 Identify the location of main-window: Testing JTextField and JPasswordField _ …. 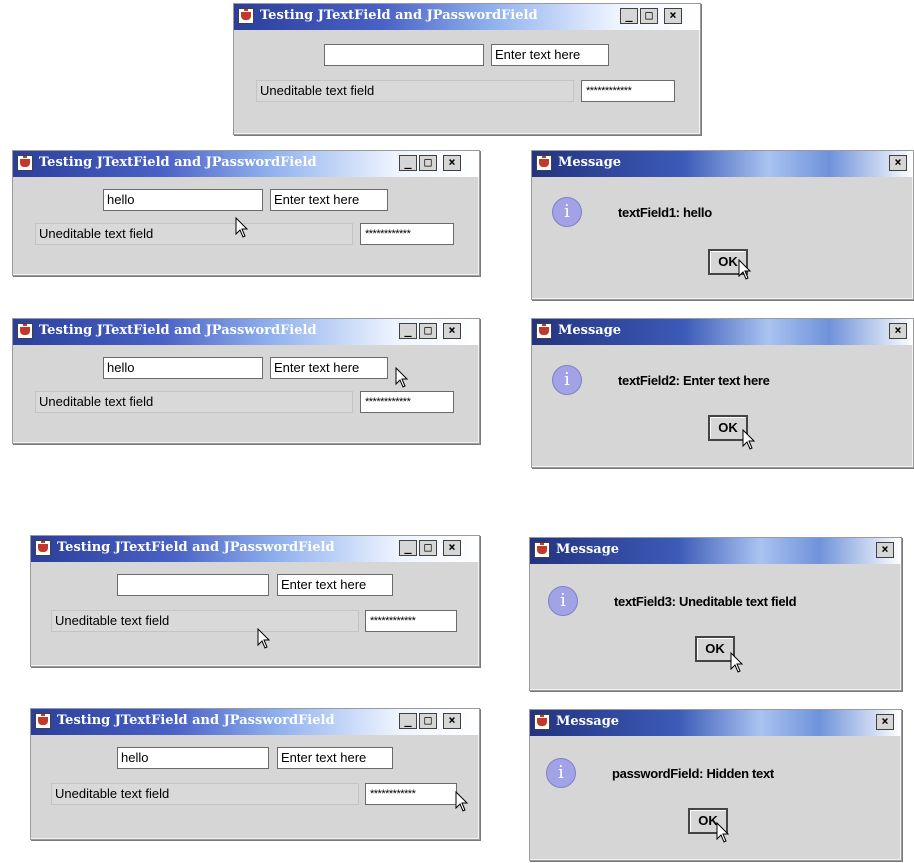
(467, 69).